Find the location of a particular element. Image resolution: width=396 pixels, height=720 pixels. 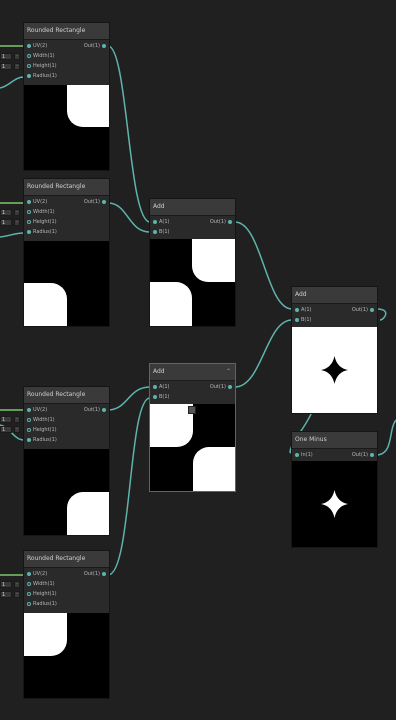

wire-rr3-add2 is located at coordinates (129, 398).